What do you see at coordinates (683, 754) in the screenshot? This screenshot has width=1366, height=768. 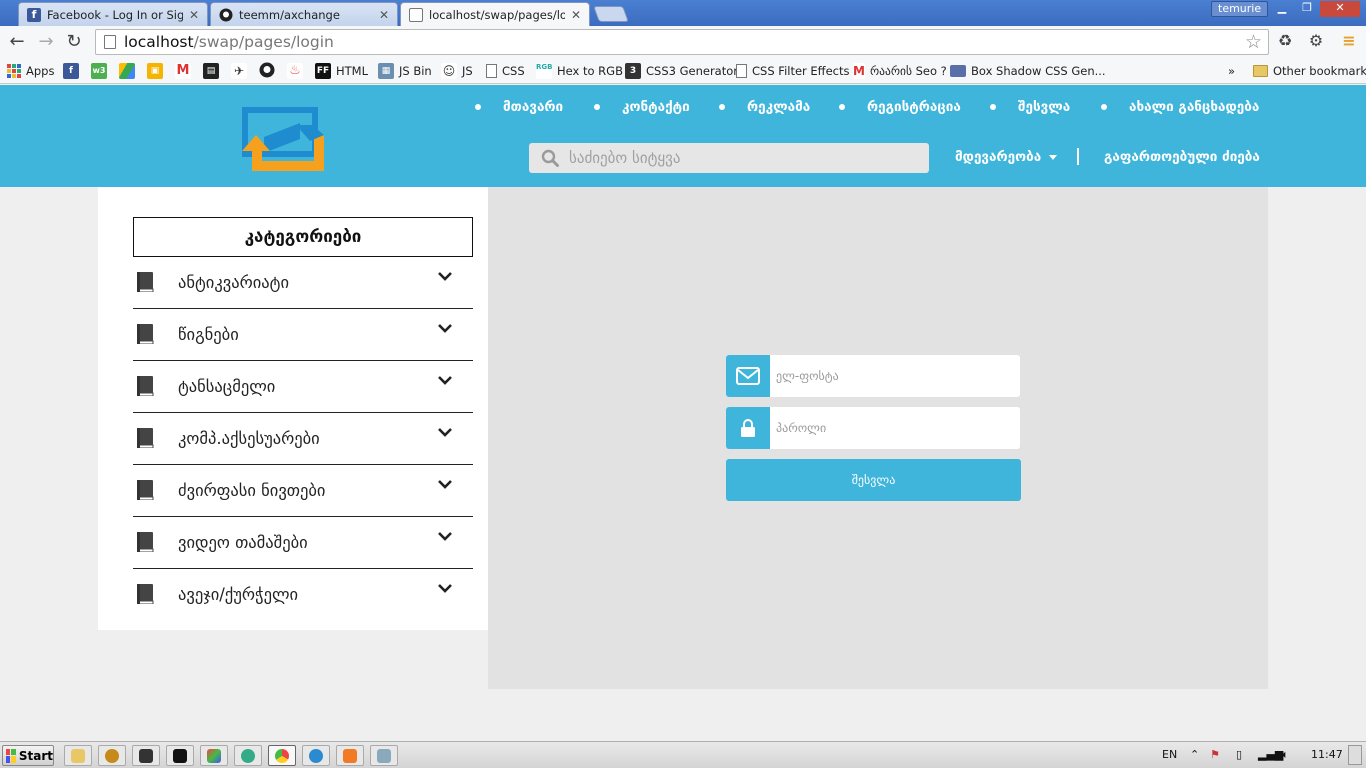 I see `os-taskbar: Start EN ⌃ ⚑ ▯ ▂▄▆ 🔈︎ 11:47` at bounding box center [683, 754].